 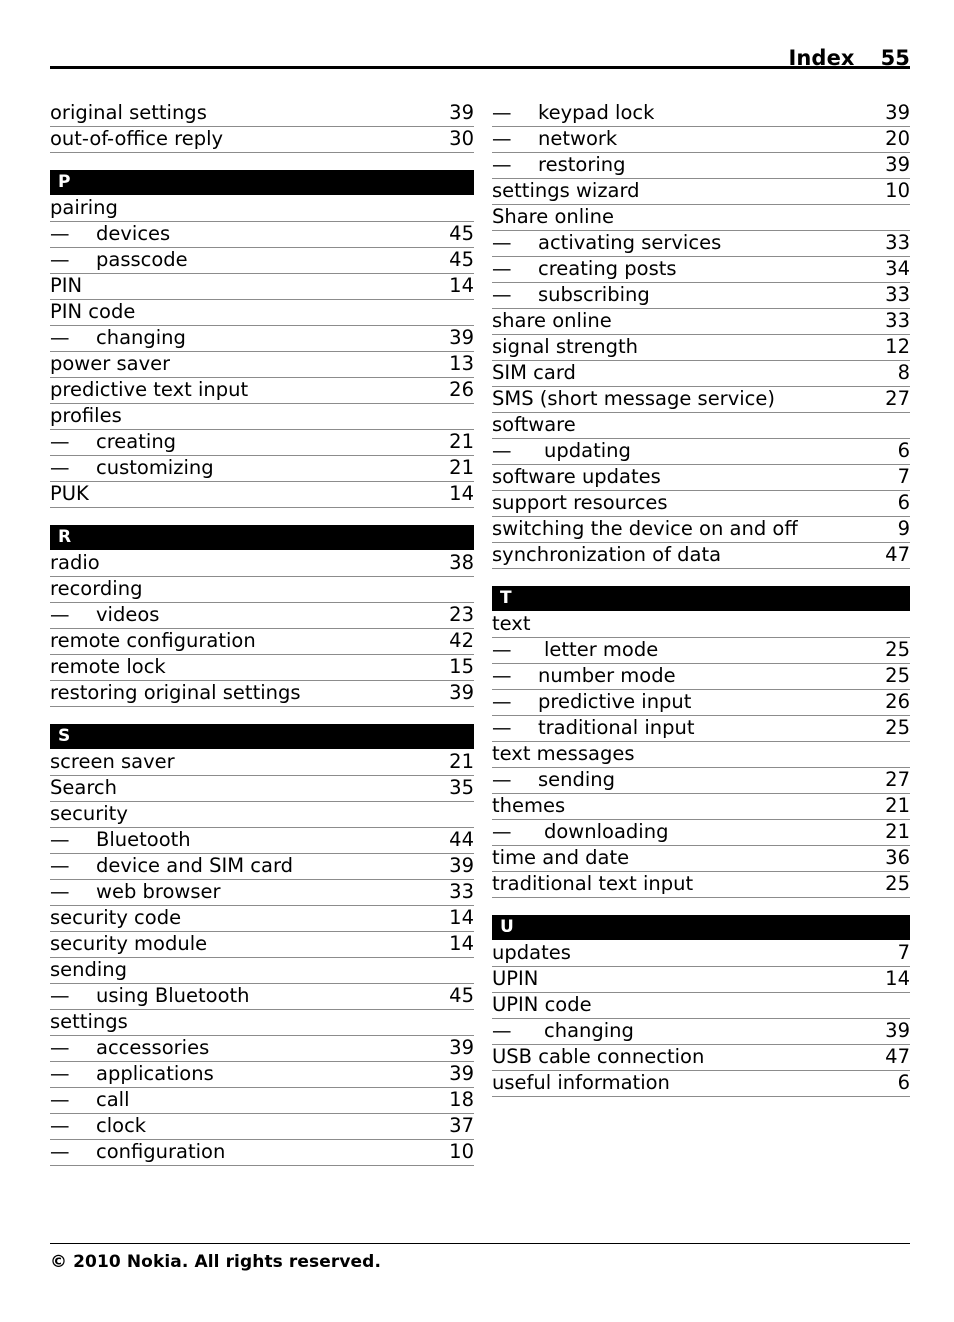 What do you see at coordinates (701, 166) in the screenshot?
I see `index-subentry: — restoring 39` at bounding box center [701, 166].